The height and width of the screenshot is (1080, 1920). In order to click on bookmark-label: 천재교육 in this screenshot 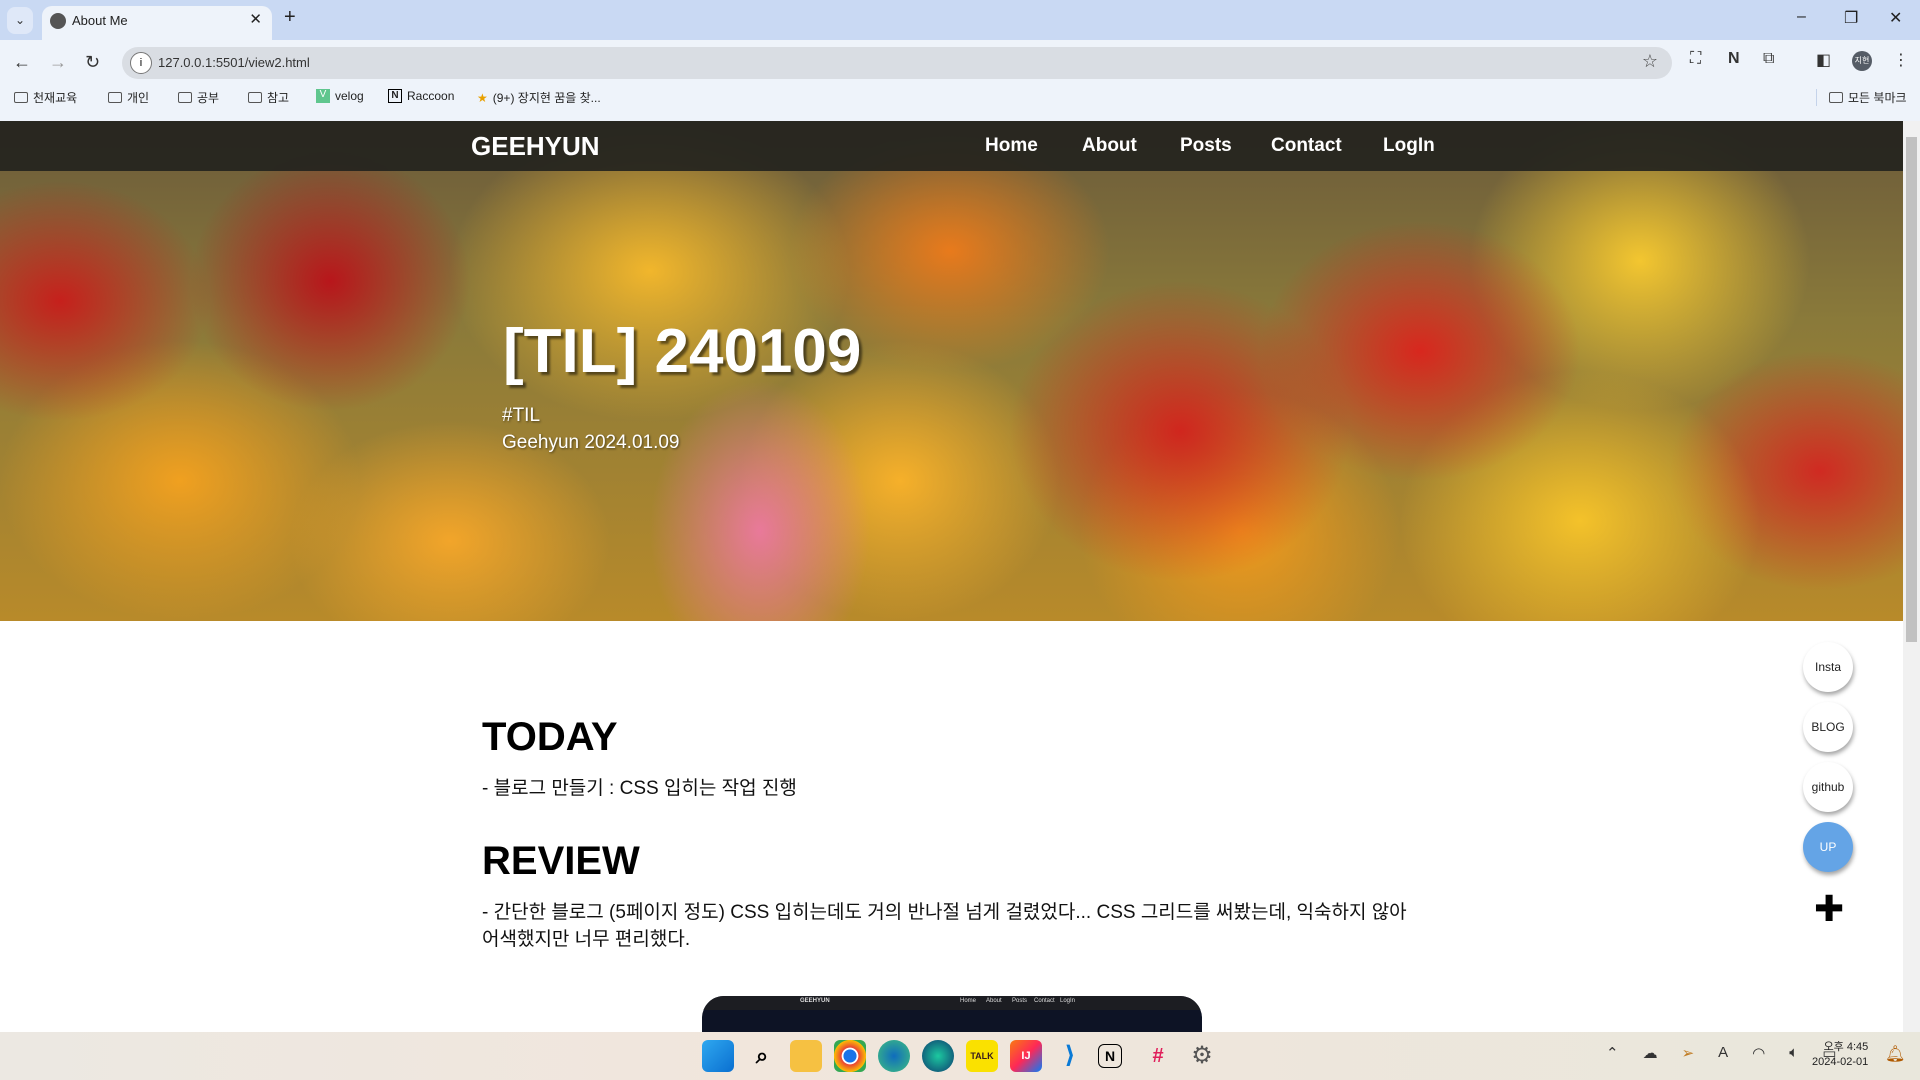, I will do `click(55, 98)`.